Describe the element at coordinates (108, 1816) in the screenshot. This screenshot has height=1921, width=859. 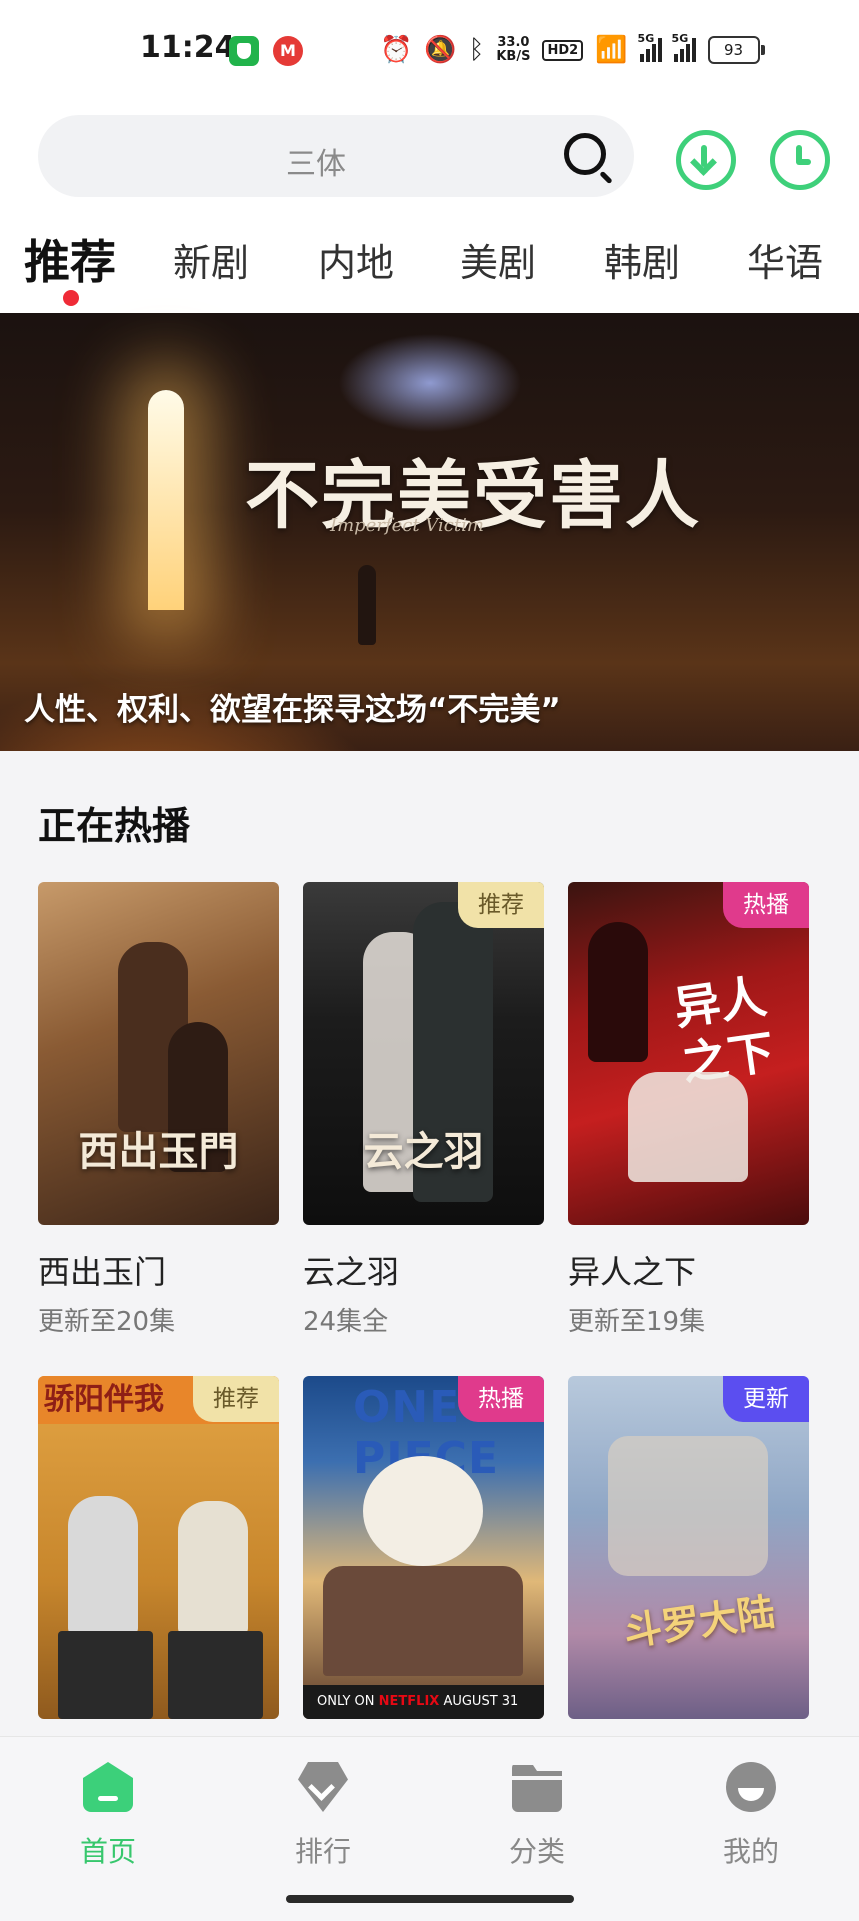
I see `nav-home: 首页` at that location.